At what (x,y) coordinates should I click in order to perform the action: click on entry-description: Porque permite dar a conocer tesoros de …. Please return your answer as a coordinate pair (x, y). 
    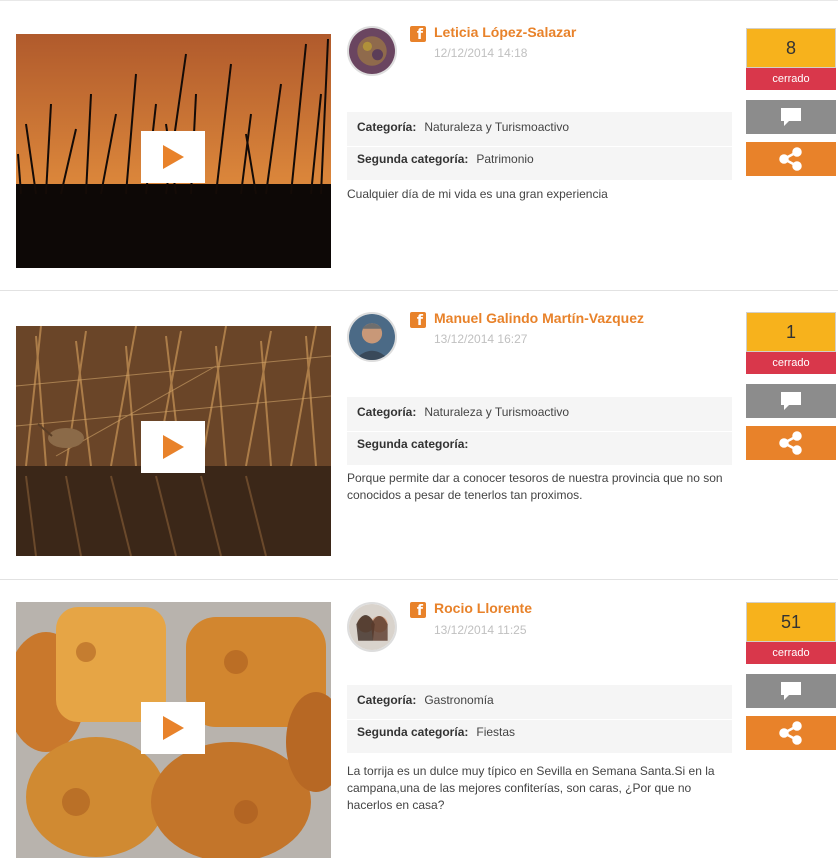
    Looking at the image, I should click on (535, 486).